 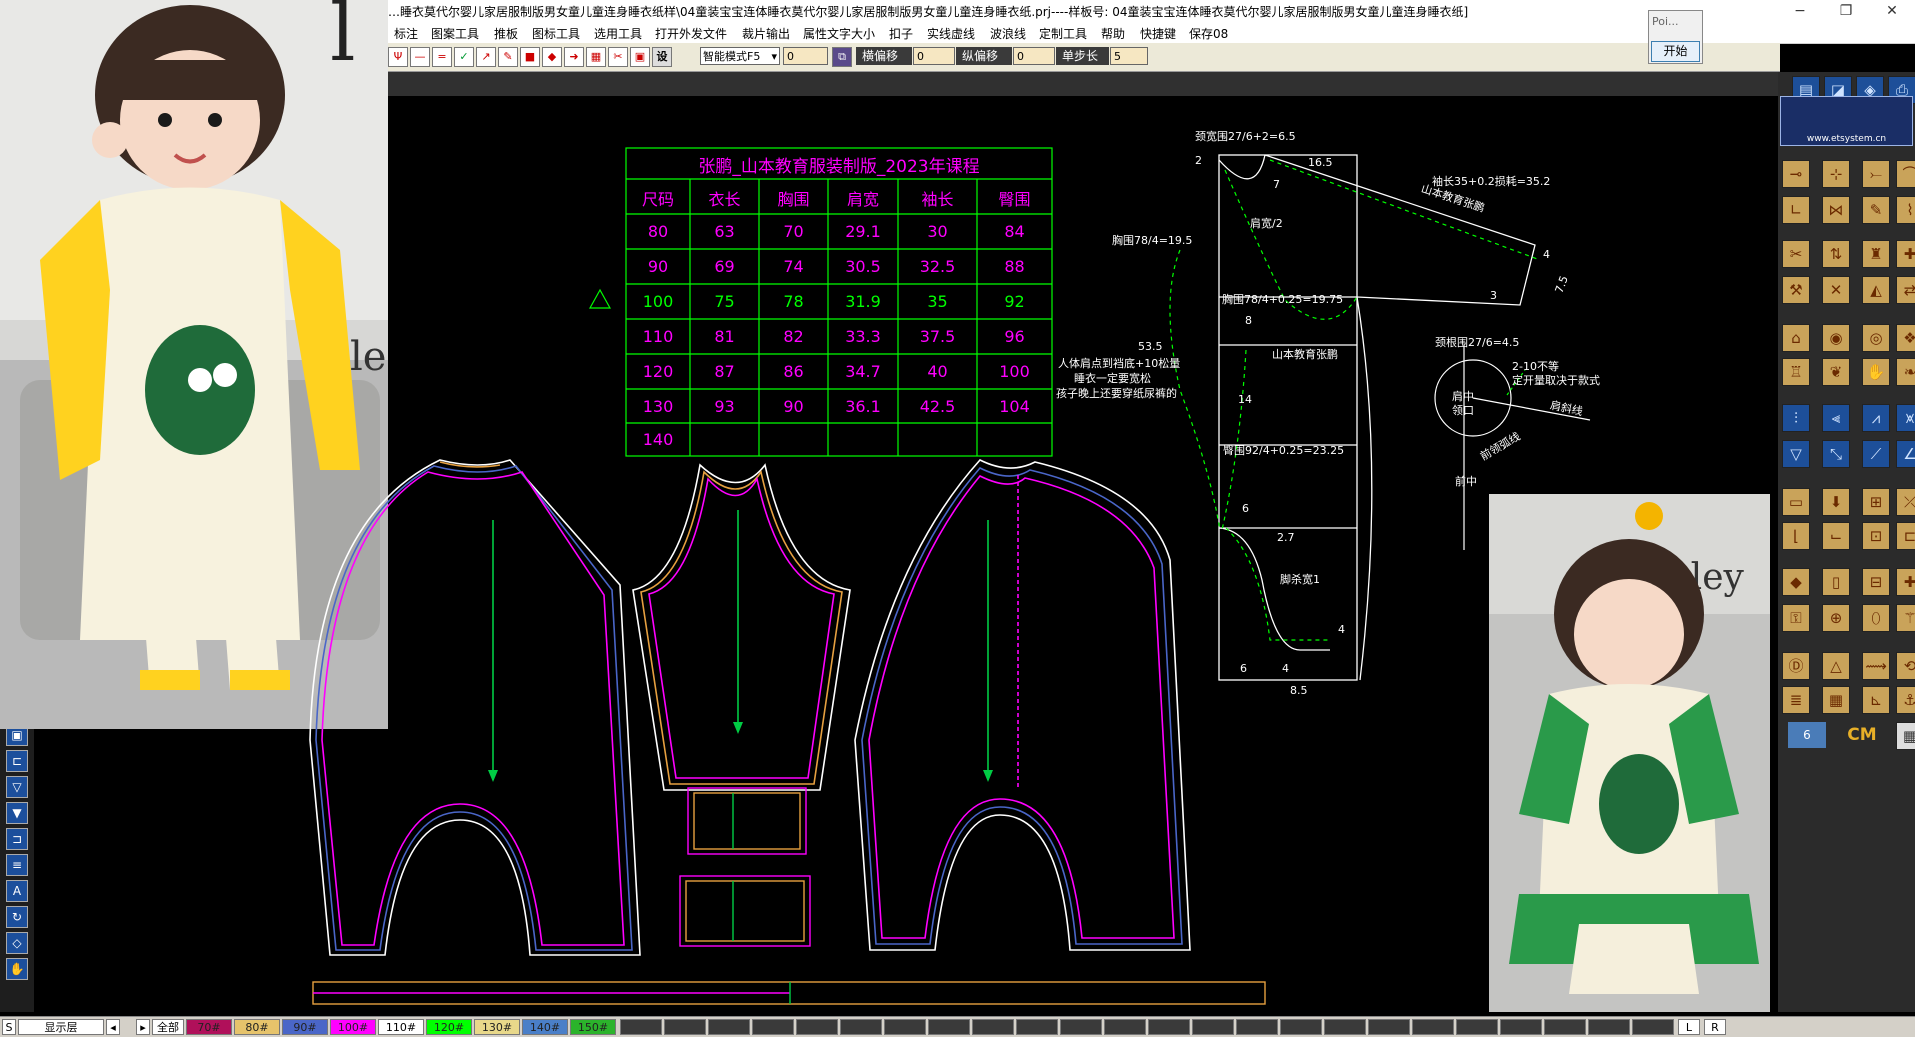 I want to click on angle-tool-icon: ∠, so click(x=1905, y=454).